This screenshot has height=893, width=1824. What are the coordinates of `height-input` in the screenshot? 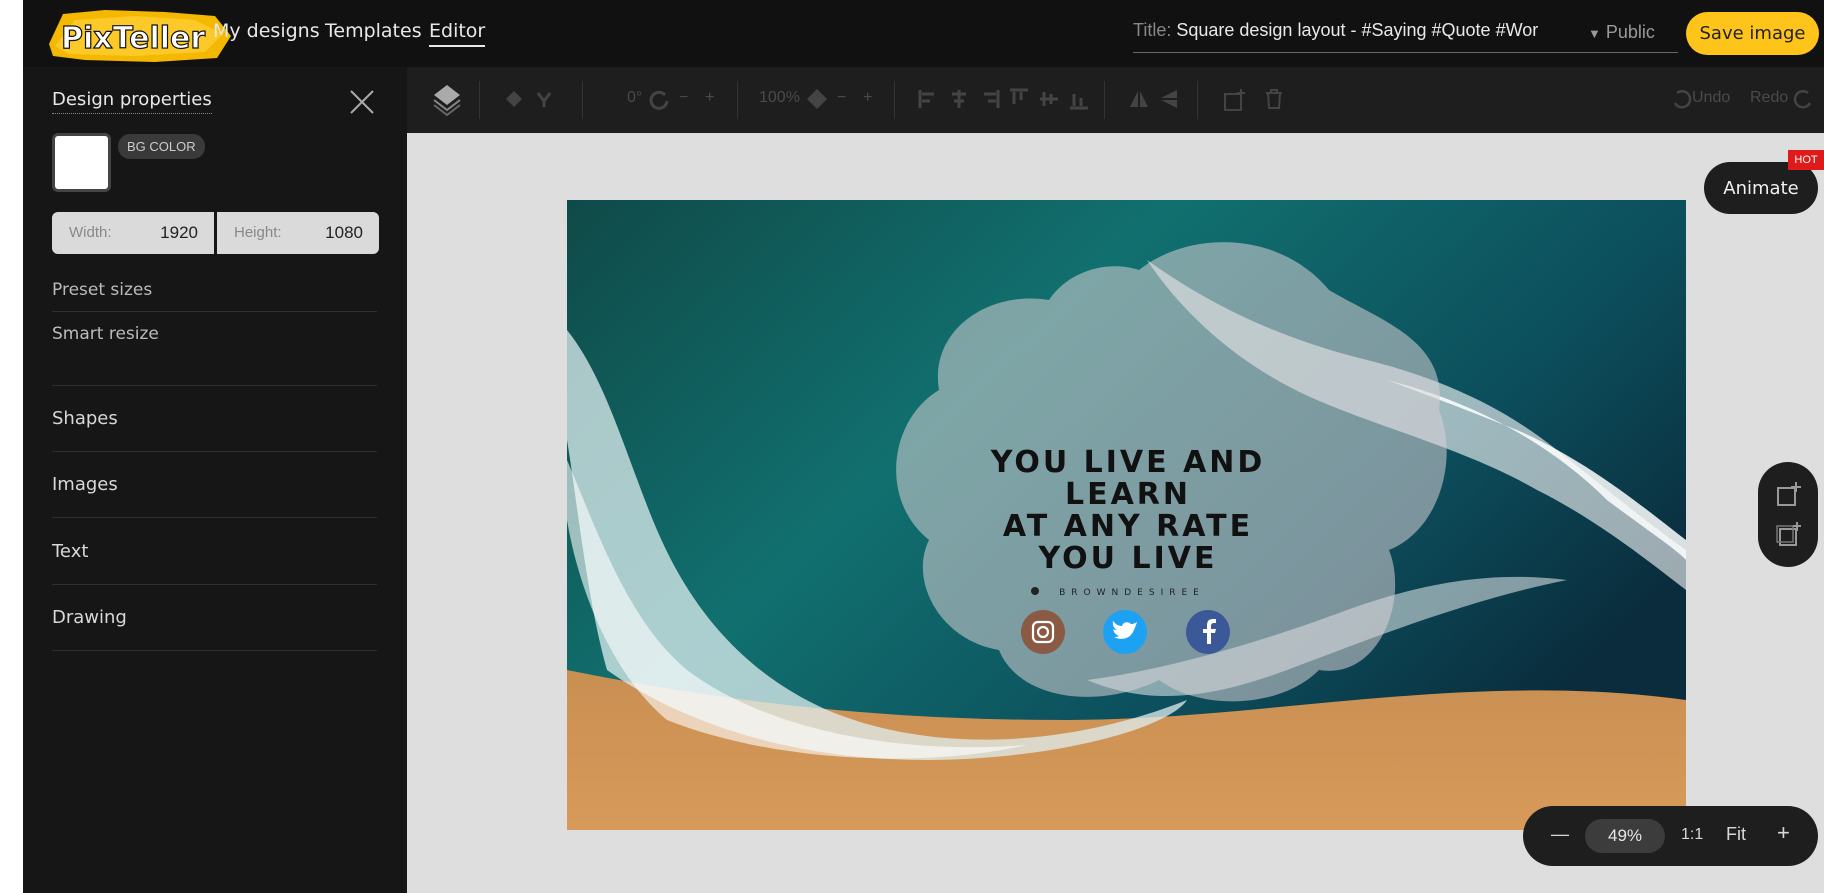 It's located at (333, 233).